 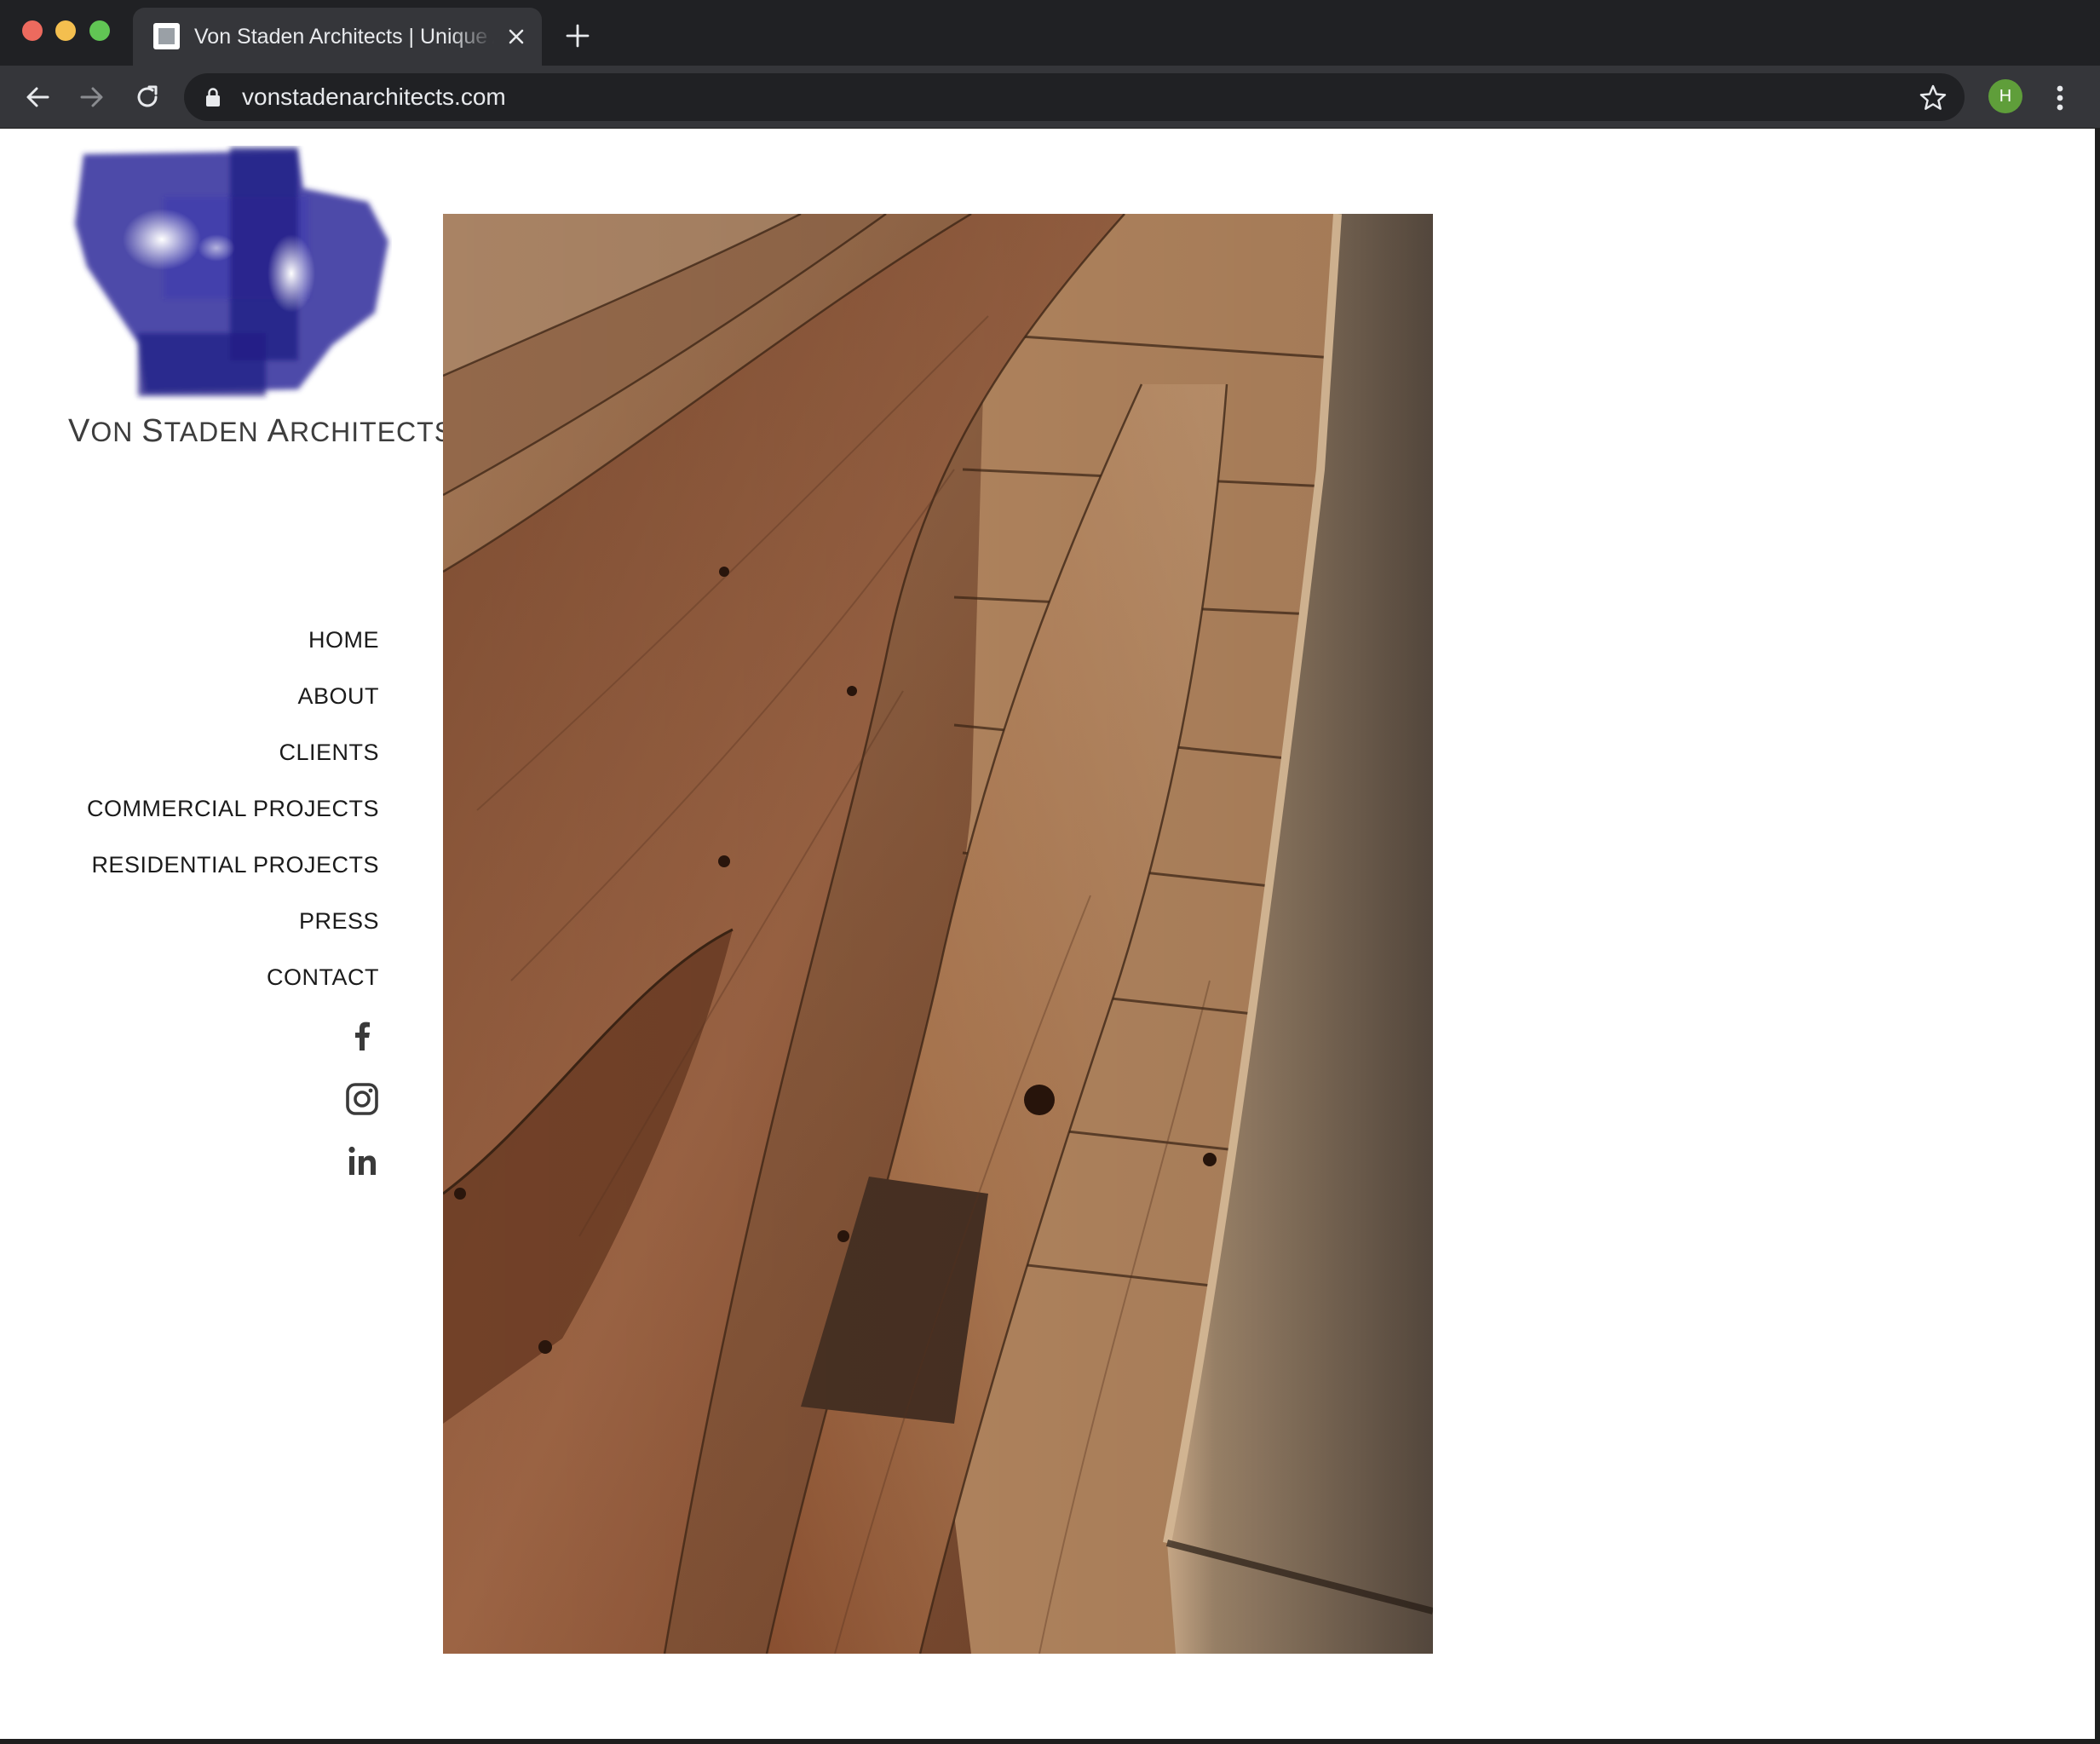 What do you see at coordinates (92, 97) in the screenshot?
I see `arrow-right-icon` at bounding box center [92, 97].